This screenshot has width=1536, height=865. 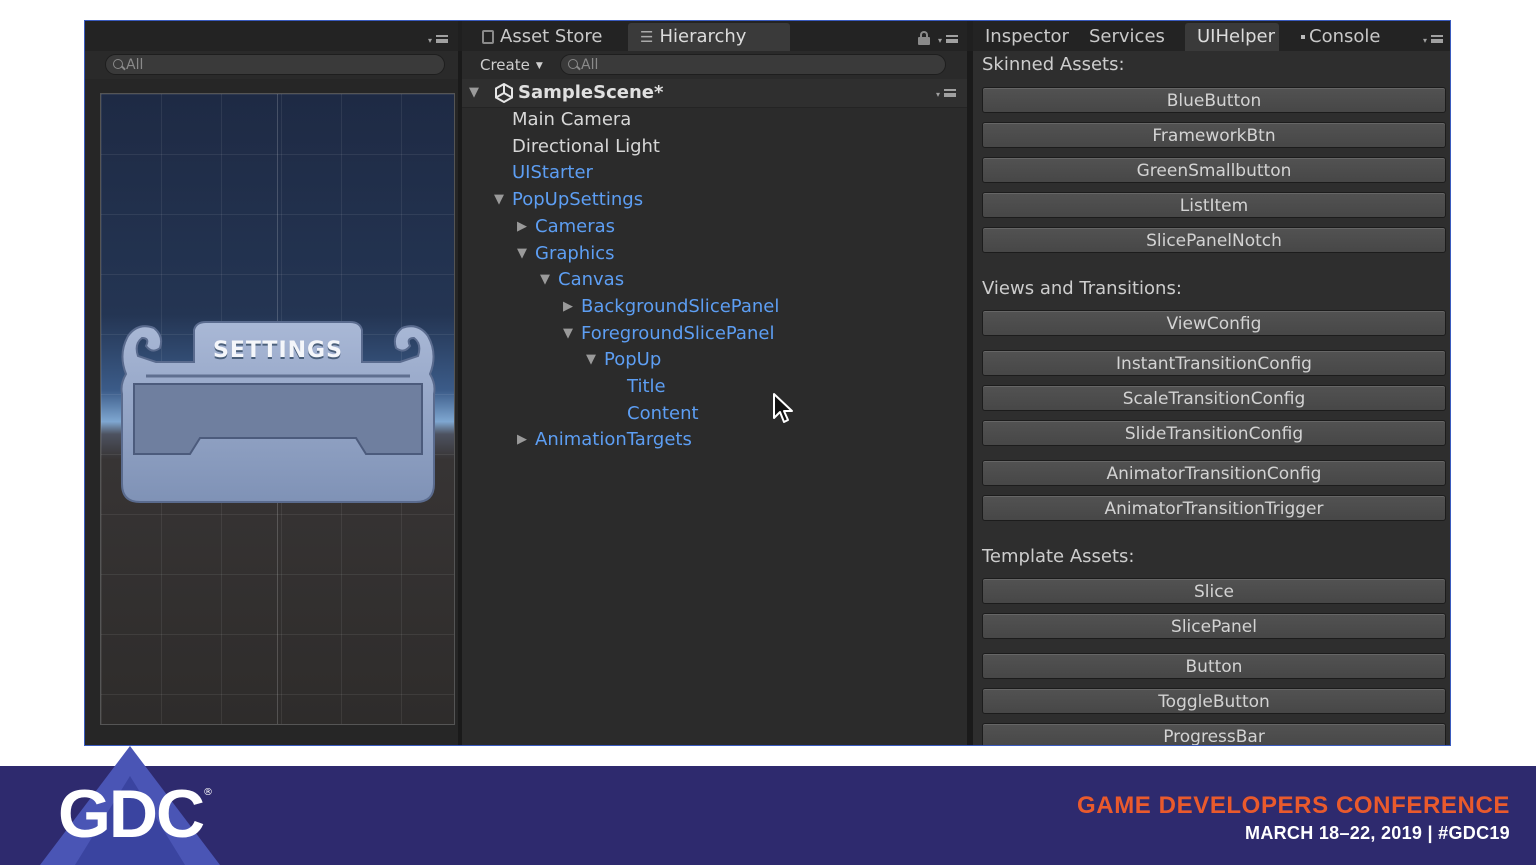 What do you see at coordinates (714, 93) in the screenshot?
I see `scene-header-row: ▼ SampleScene* ▾` at bounding box center [714, 93].